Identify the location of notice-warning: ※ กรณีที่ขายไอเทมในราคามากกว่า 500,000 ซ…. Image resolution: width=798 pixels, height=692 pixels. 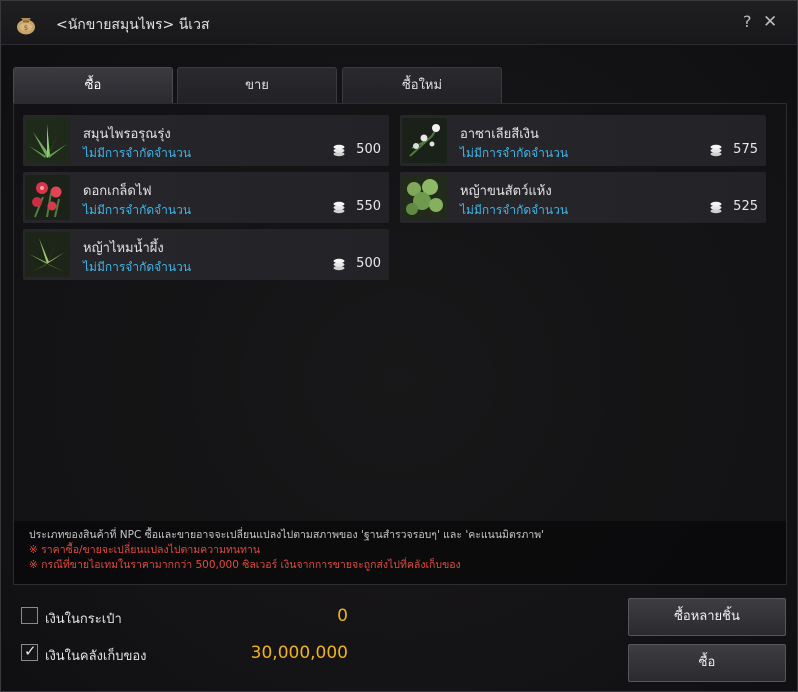
(245, 565).